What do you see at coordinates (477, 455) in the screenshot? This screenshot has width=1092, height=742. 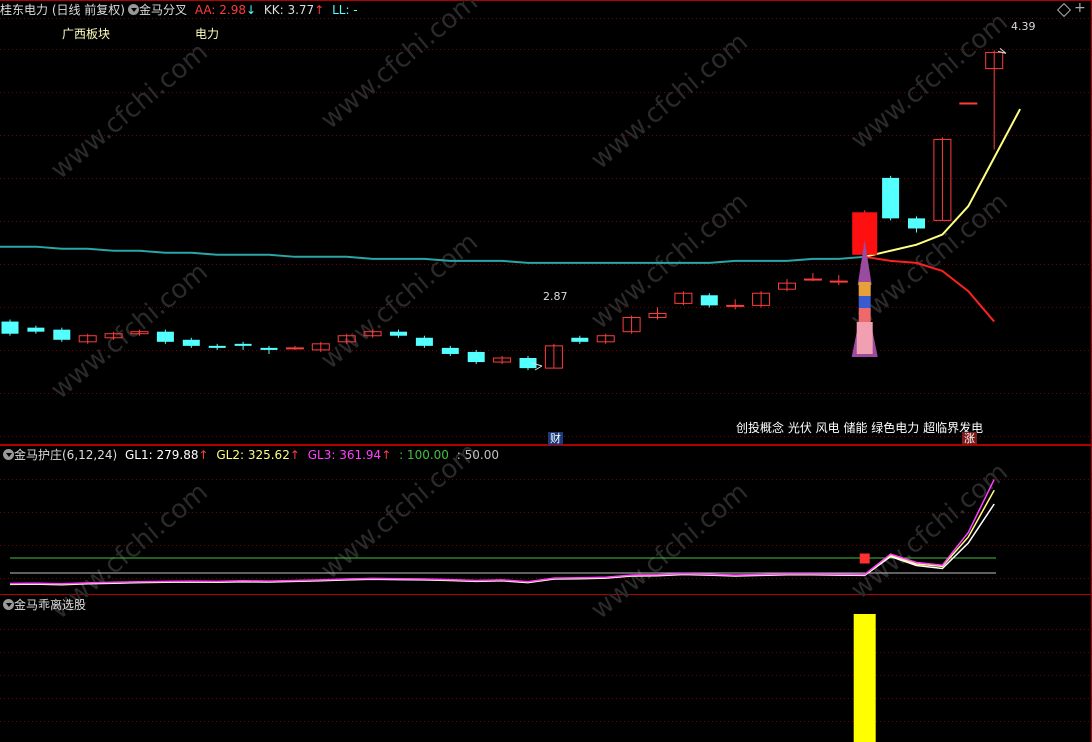 I see `ref50-value: : 50.00` at bounding box center [477, 455].